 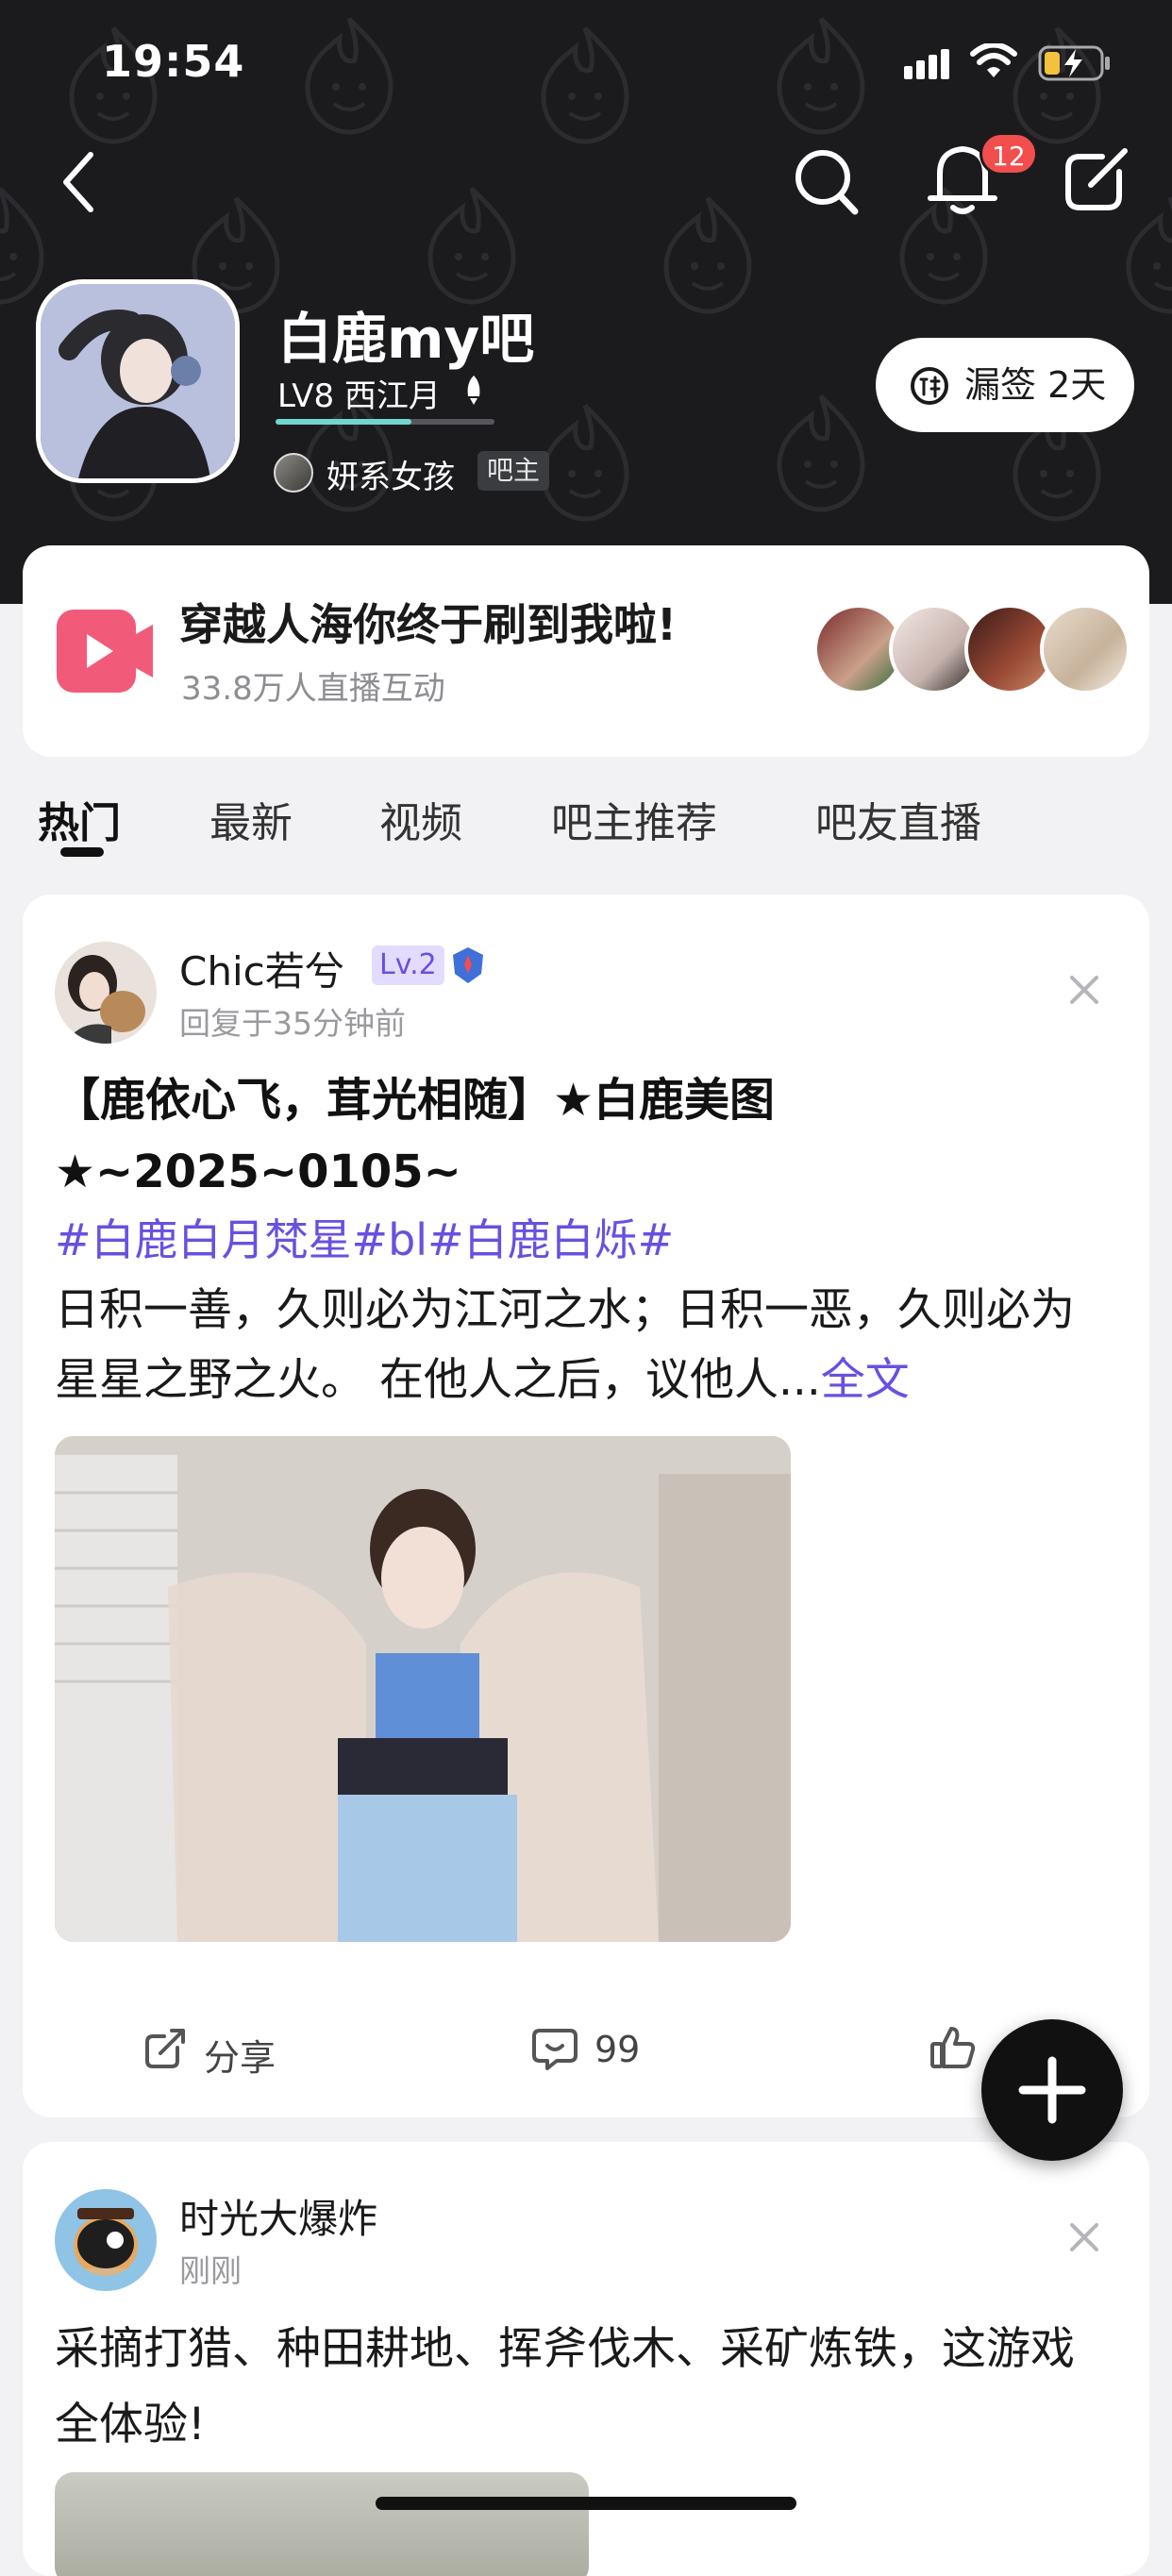 What do you see at coordinates (473, 390) in the screenshot?
I see `rocket-icon` at bounding box center [473, 390].